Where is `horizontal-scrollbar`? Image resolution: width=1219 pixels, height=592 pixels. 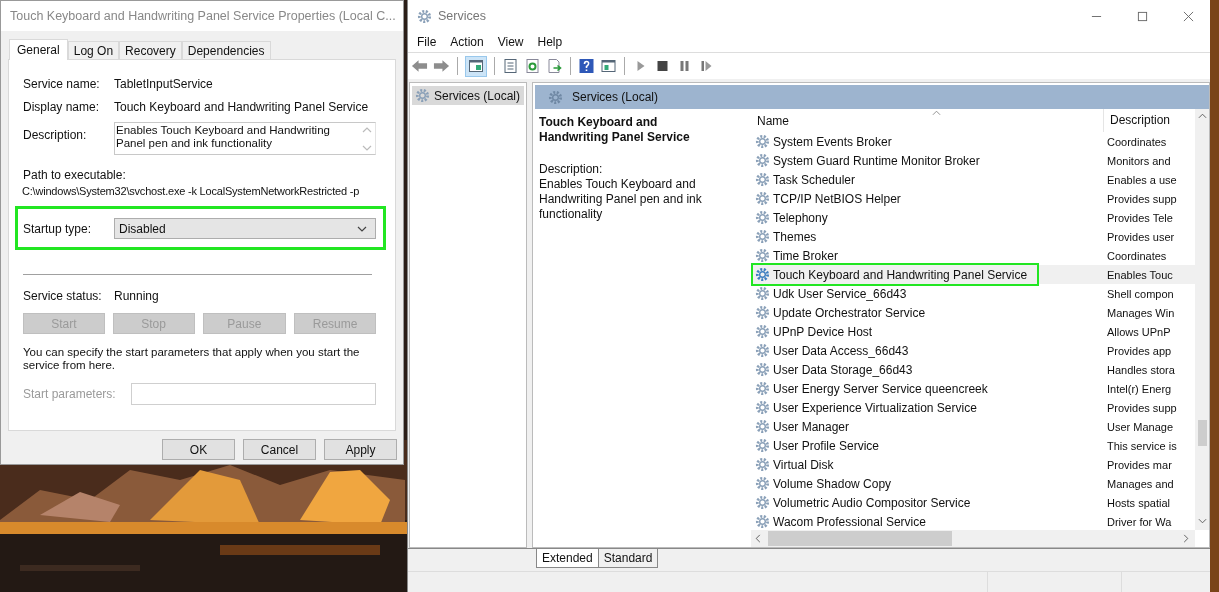 horizontal-scrollbar is located at coordinates (973, 538).